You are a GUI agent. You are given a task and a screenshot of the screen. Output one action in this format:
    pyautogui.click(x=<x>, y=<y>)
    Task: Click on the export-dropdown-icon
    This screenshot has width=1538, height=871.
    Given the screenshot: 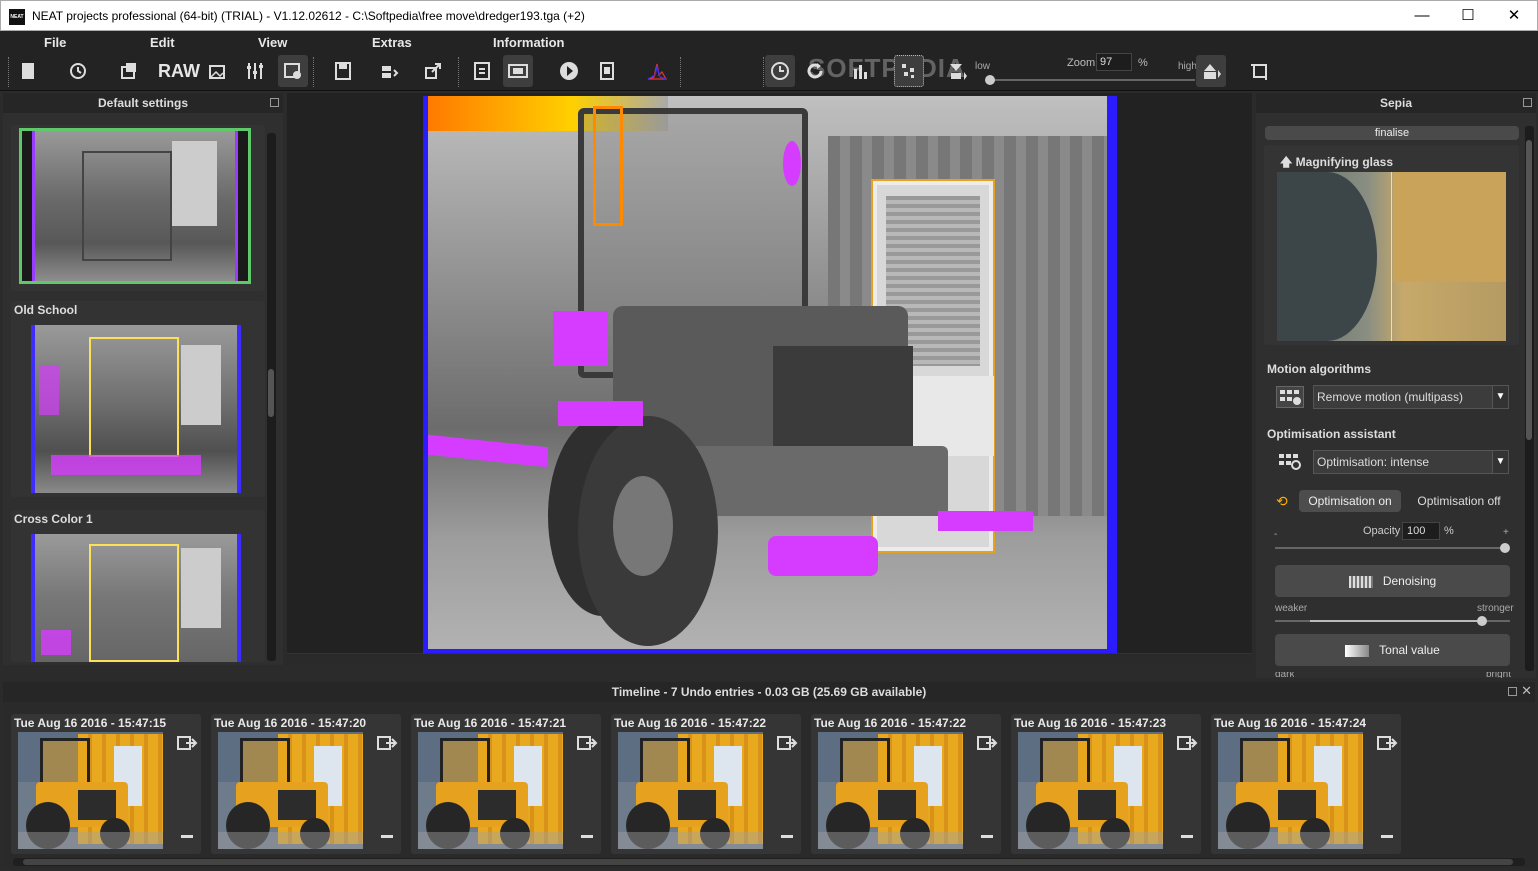 What is the action you would take?
    pyautogui.click(x=390, y=71)
    